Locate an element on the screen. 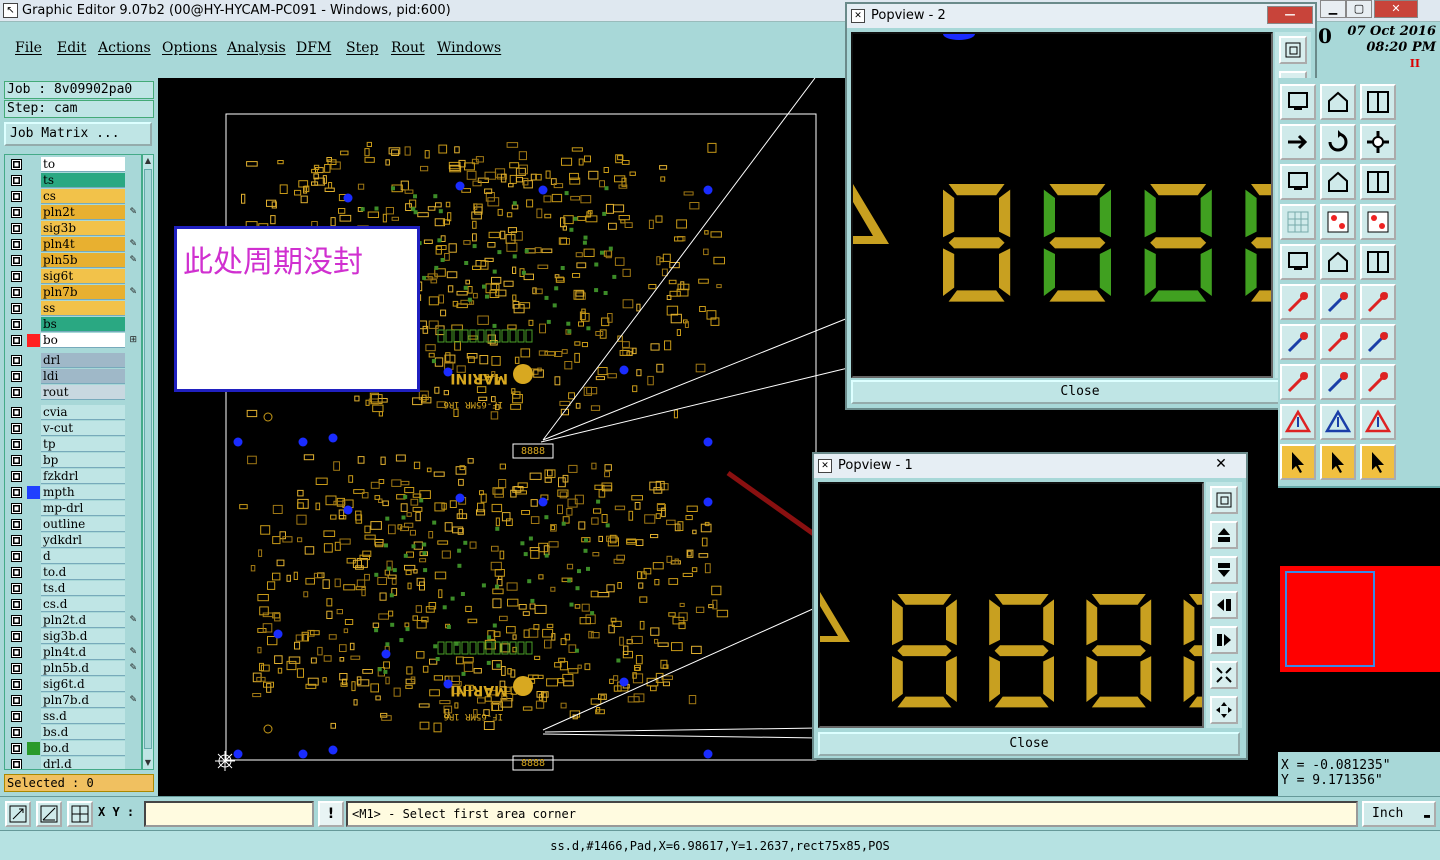 Image resolution: width=1440 pixels, height=860 pixels. layer-name: bs.d is located at coordinates (83, 732).